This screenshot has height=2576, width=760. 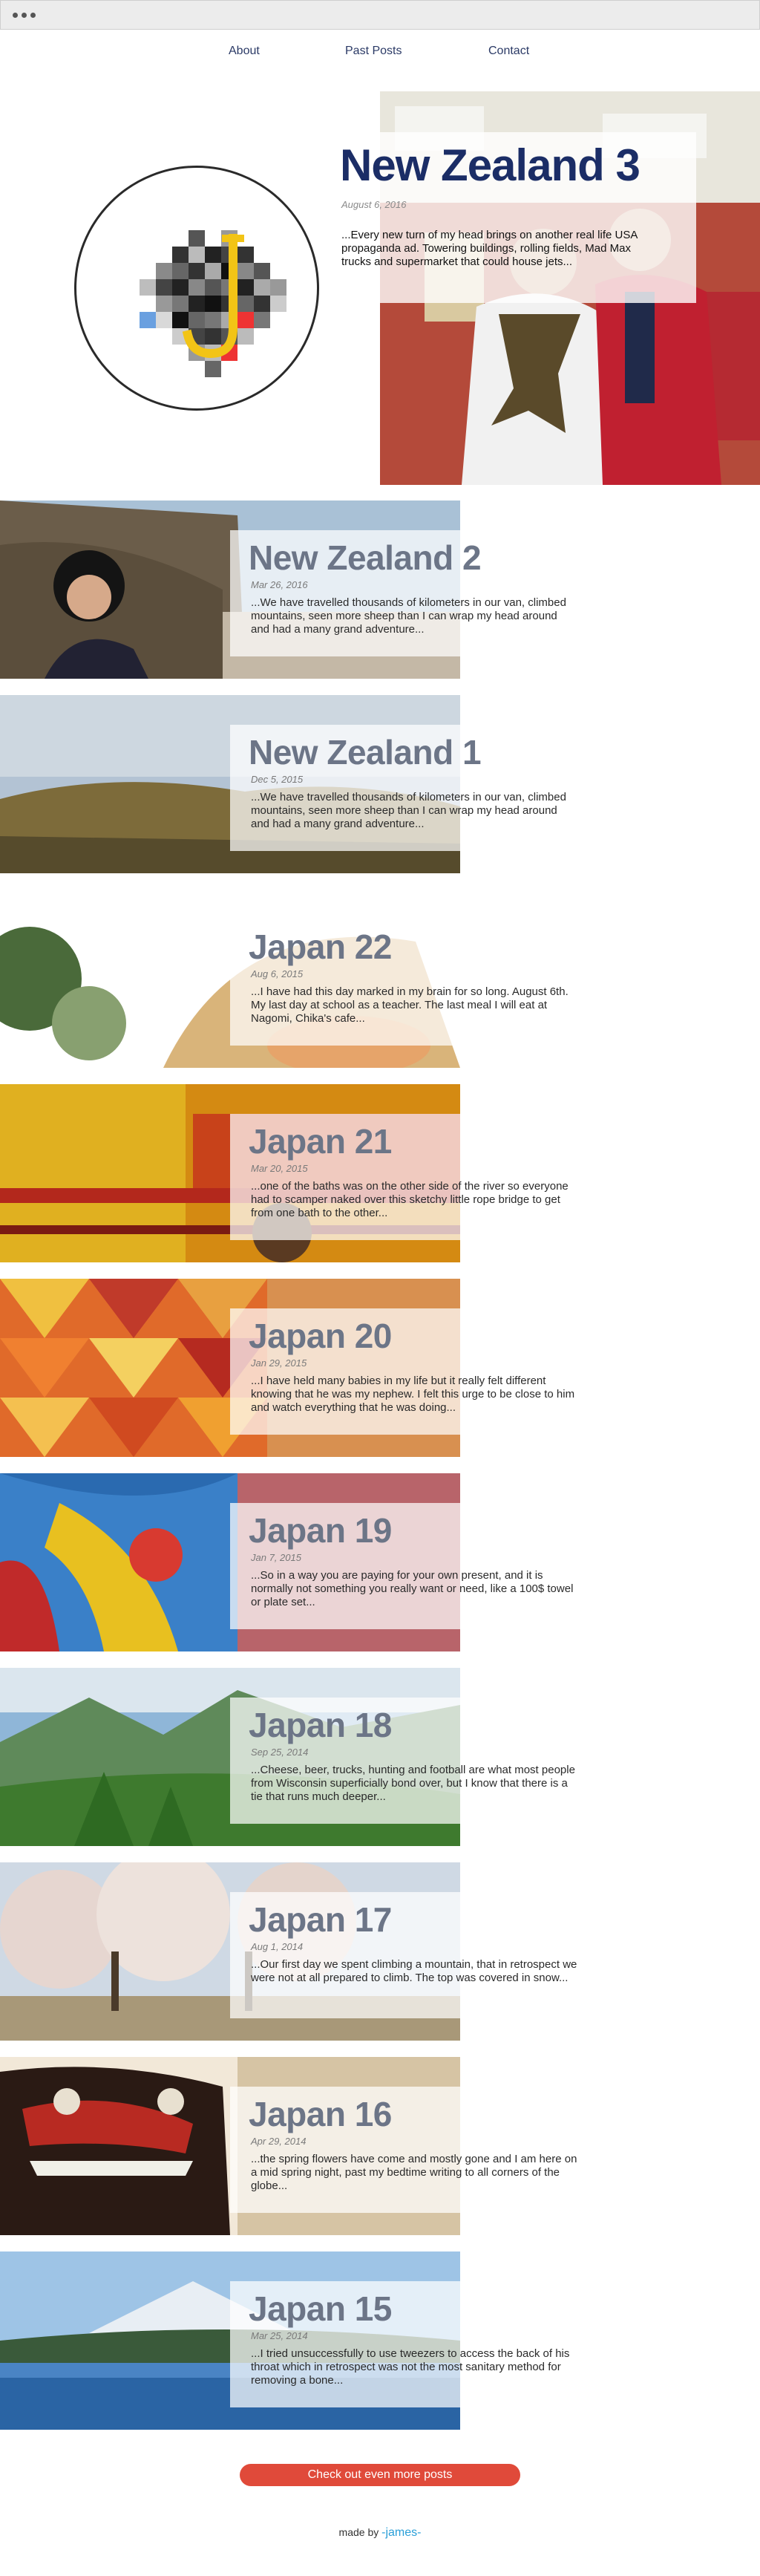 I want to click on more-posts-button: Check out even more posts, so click(x=380, y=2475).